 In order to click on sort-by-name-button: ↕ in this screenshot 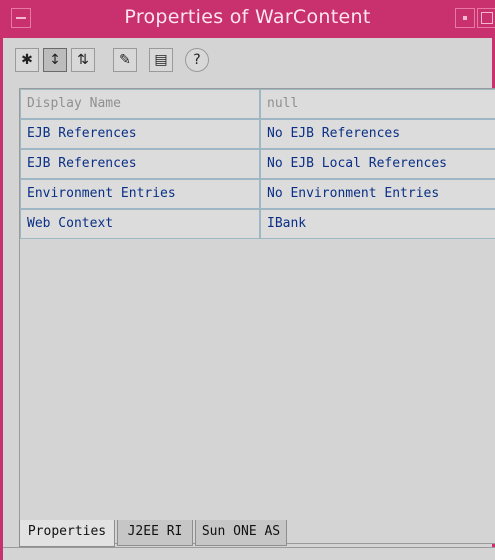, I will do `click(55, 60)`.